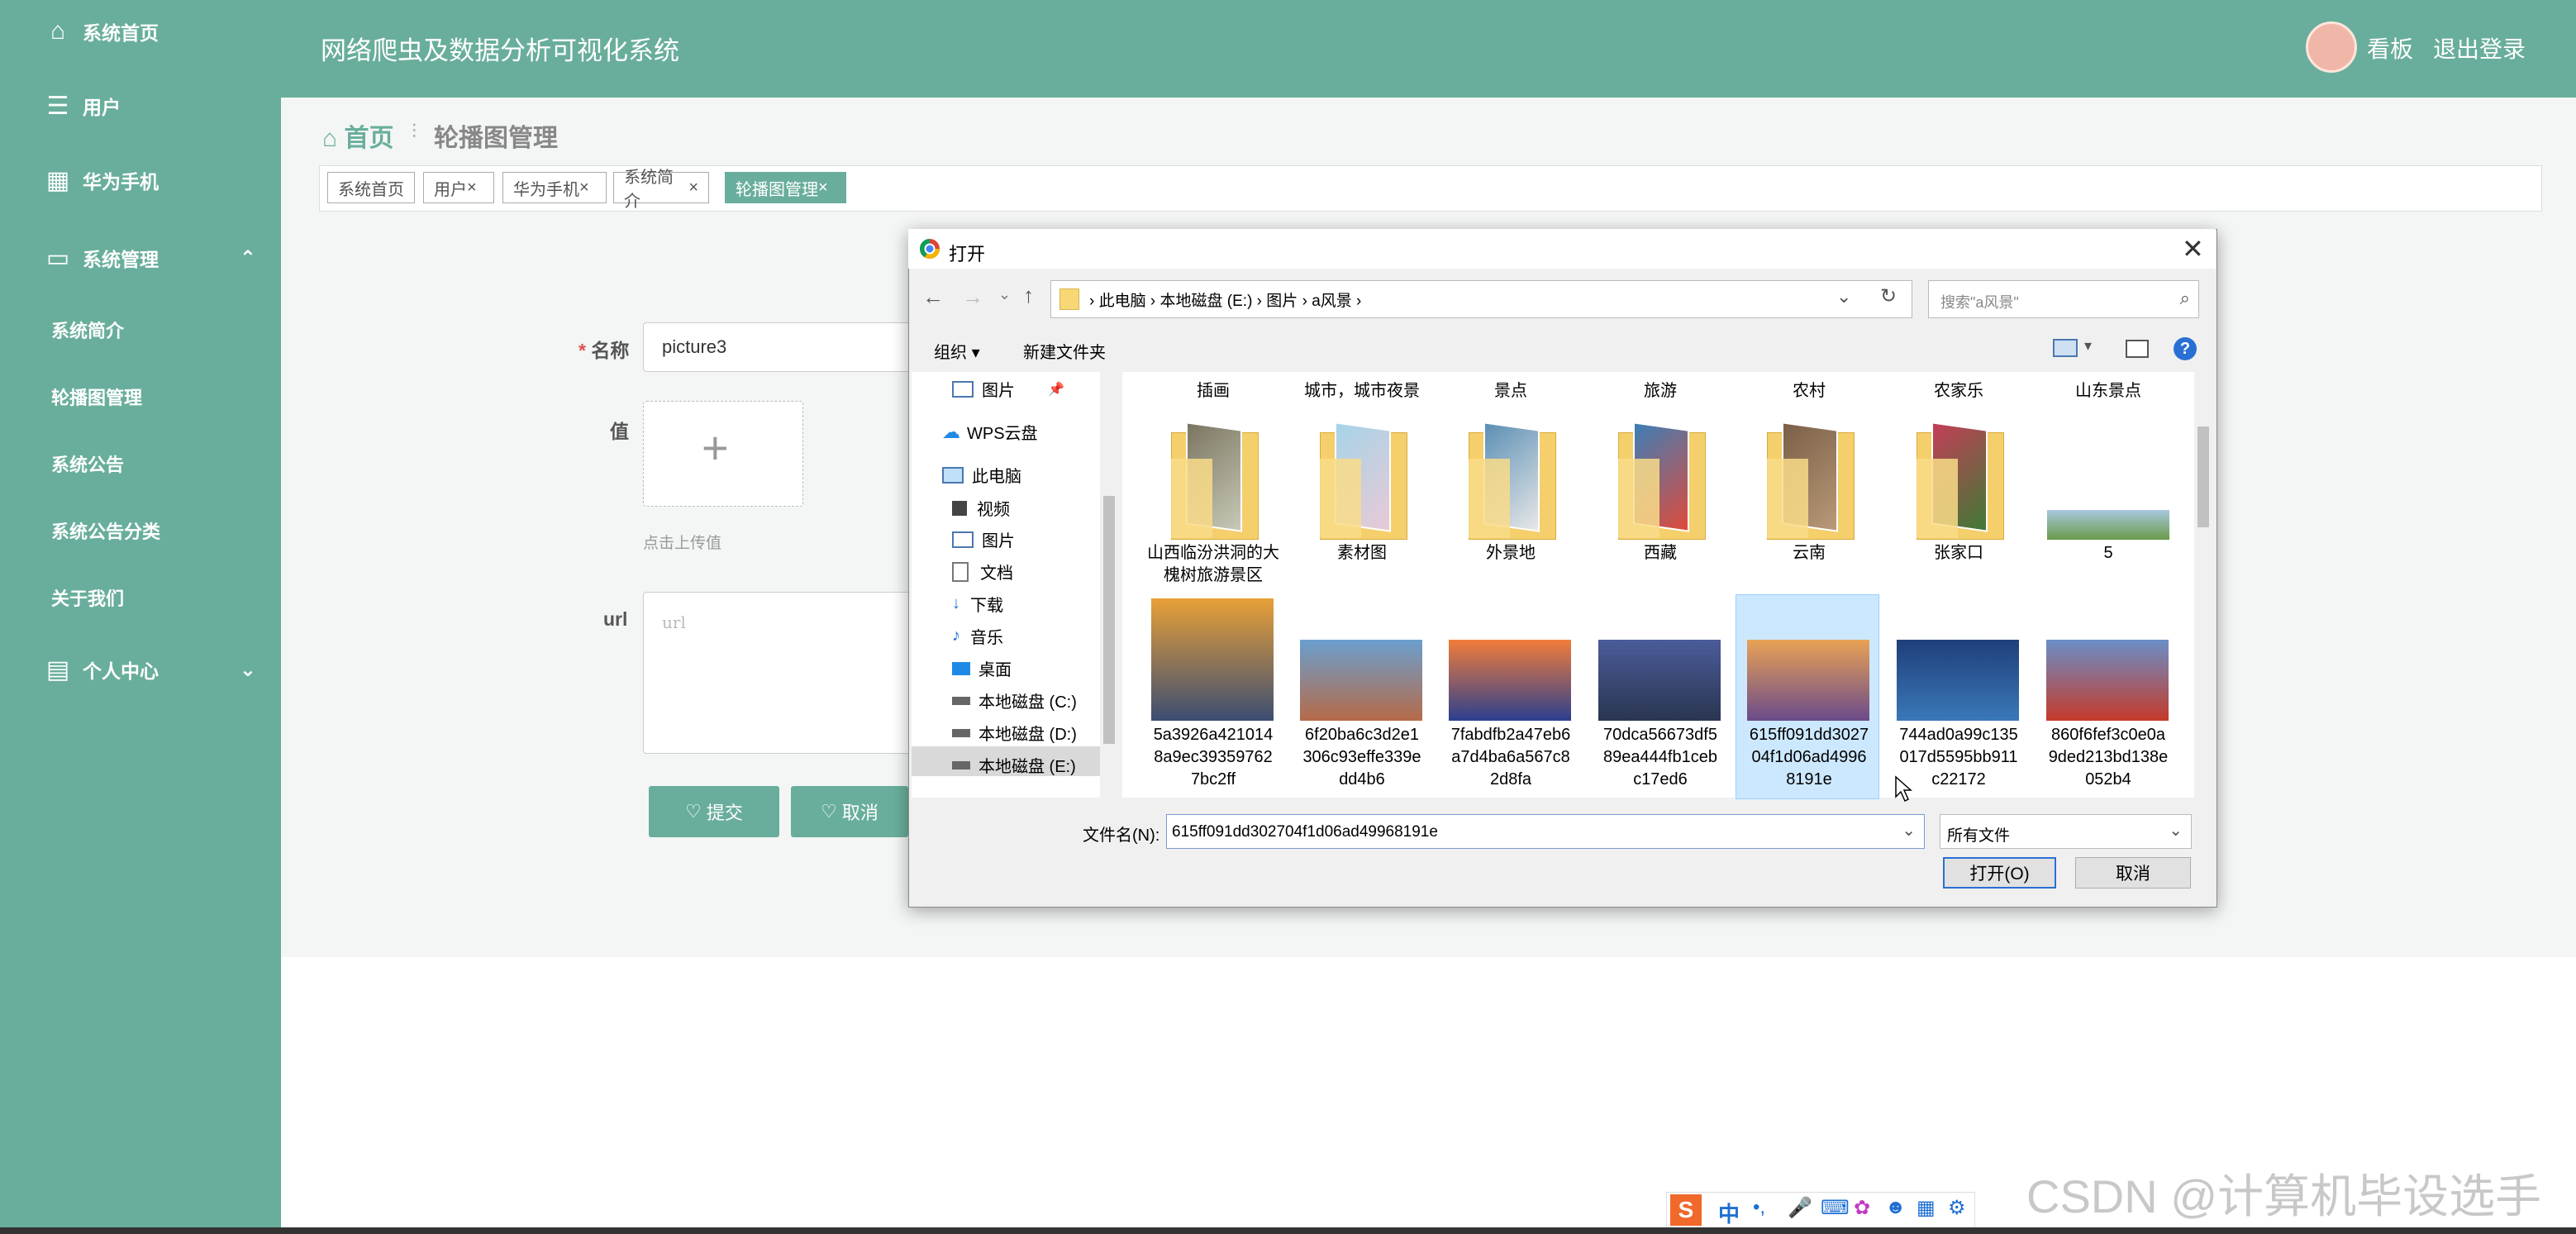 Image resolution: width=2576 pixels, height=1234 pixels. Describe the element at coordinates (1546, 832) in the screenshot. I see `filename-input: 615ff091dd302704f1d06ad49968191e ⌄` at that location.